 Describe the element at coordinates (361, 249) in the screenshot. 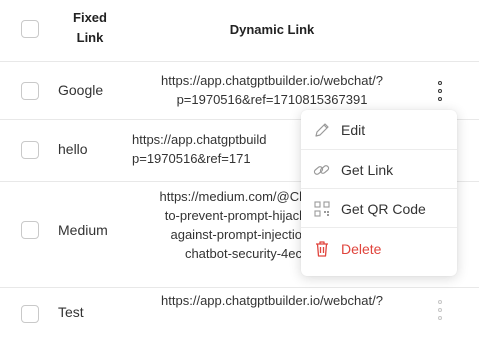

I see `menu-item-label: Delete` at that location.